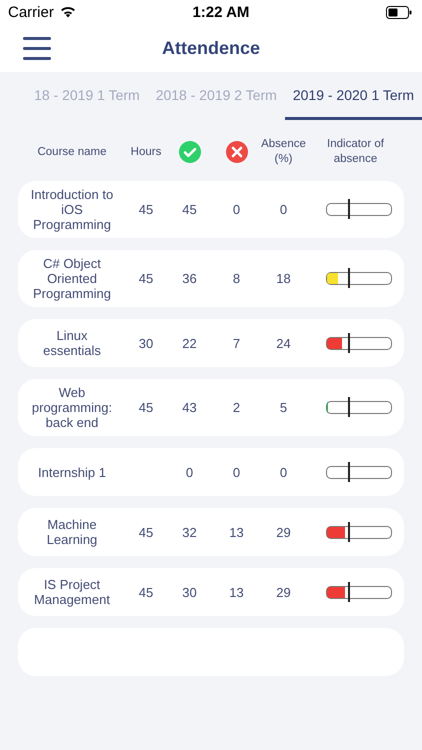 This screenshot has height=750, width=422. I want to click on table-cell: 8, so click(236, 278).